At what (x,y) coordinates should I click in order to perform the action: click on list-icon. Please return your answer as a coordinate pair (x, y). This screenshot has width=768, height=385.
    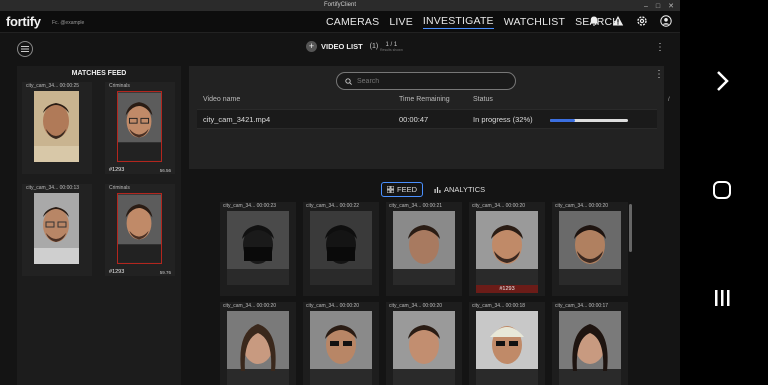
    Looking at the image, I should click on (25, 49).